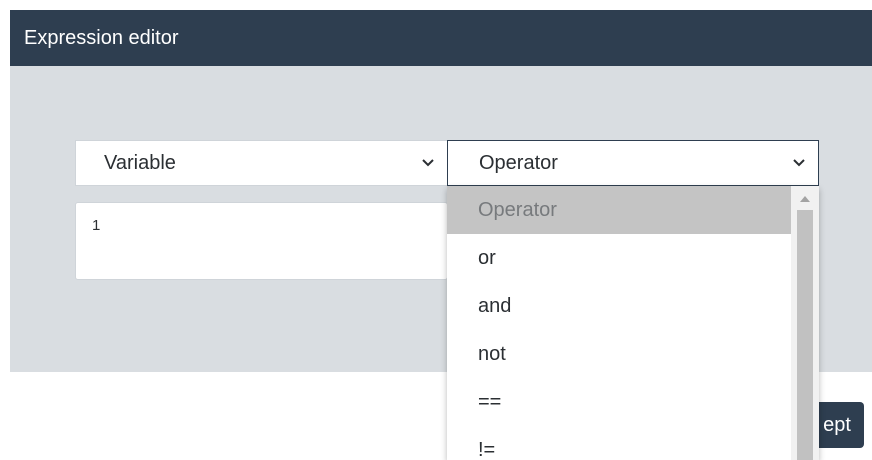  Describe the element at coordinates (487, 257) in the screenshot. I see `dropdown-option-label: or` at that location.